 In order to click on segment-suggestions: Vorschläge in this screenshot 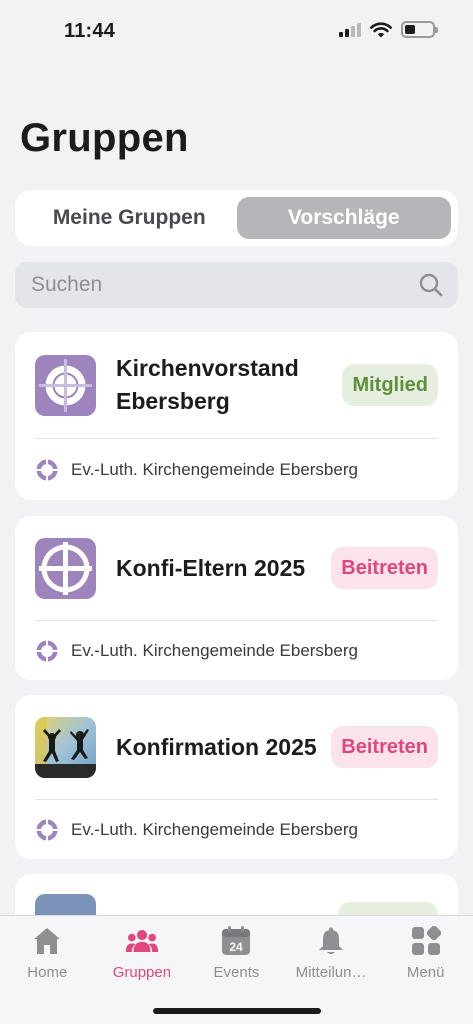, I will do `click(343, 218)`.